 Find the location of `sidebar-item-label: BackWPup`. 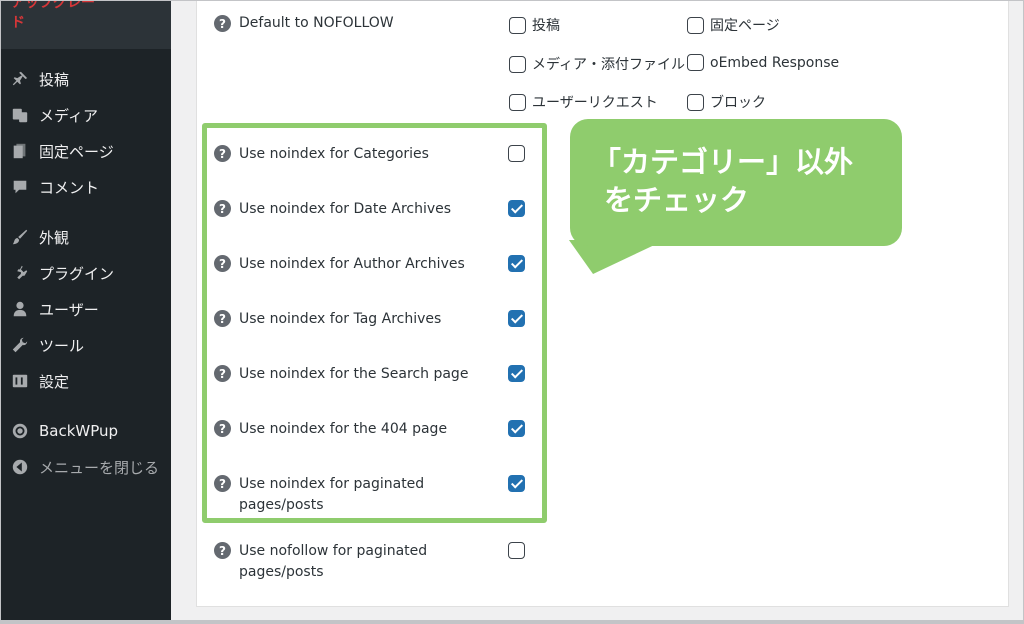

sidebar-item-label: BackWPup is located at coordinates (79, 431).